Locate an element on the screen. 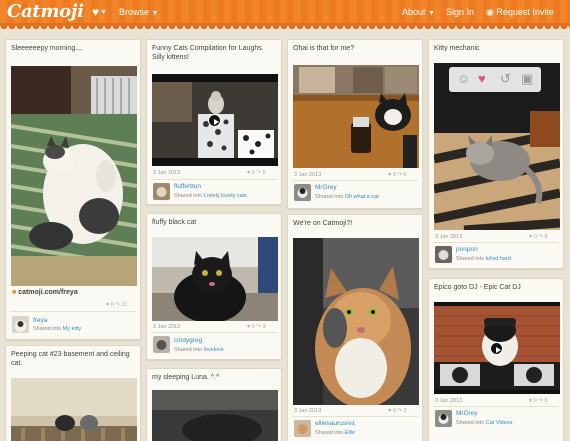  username-link: elliesaurusrex is located at coordinates (335, 423).